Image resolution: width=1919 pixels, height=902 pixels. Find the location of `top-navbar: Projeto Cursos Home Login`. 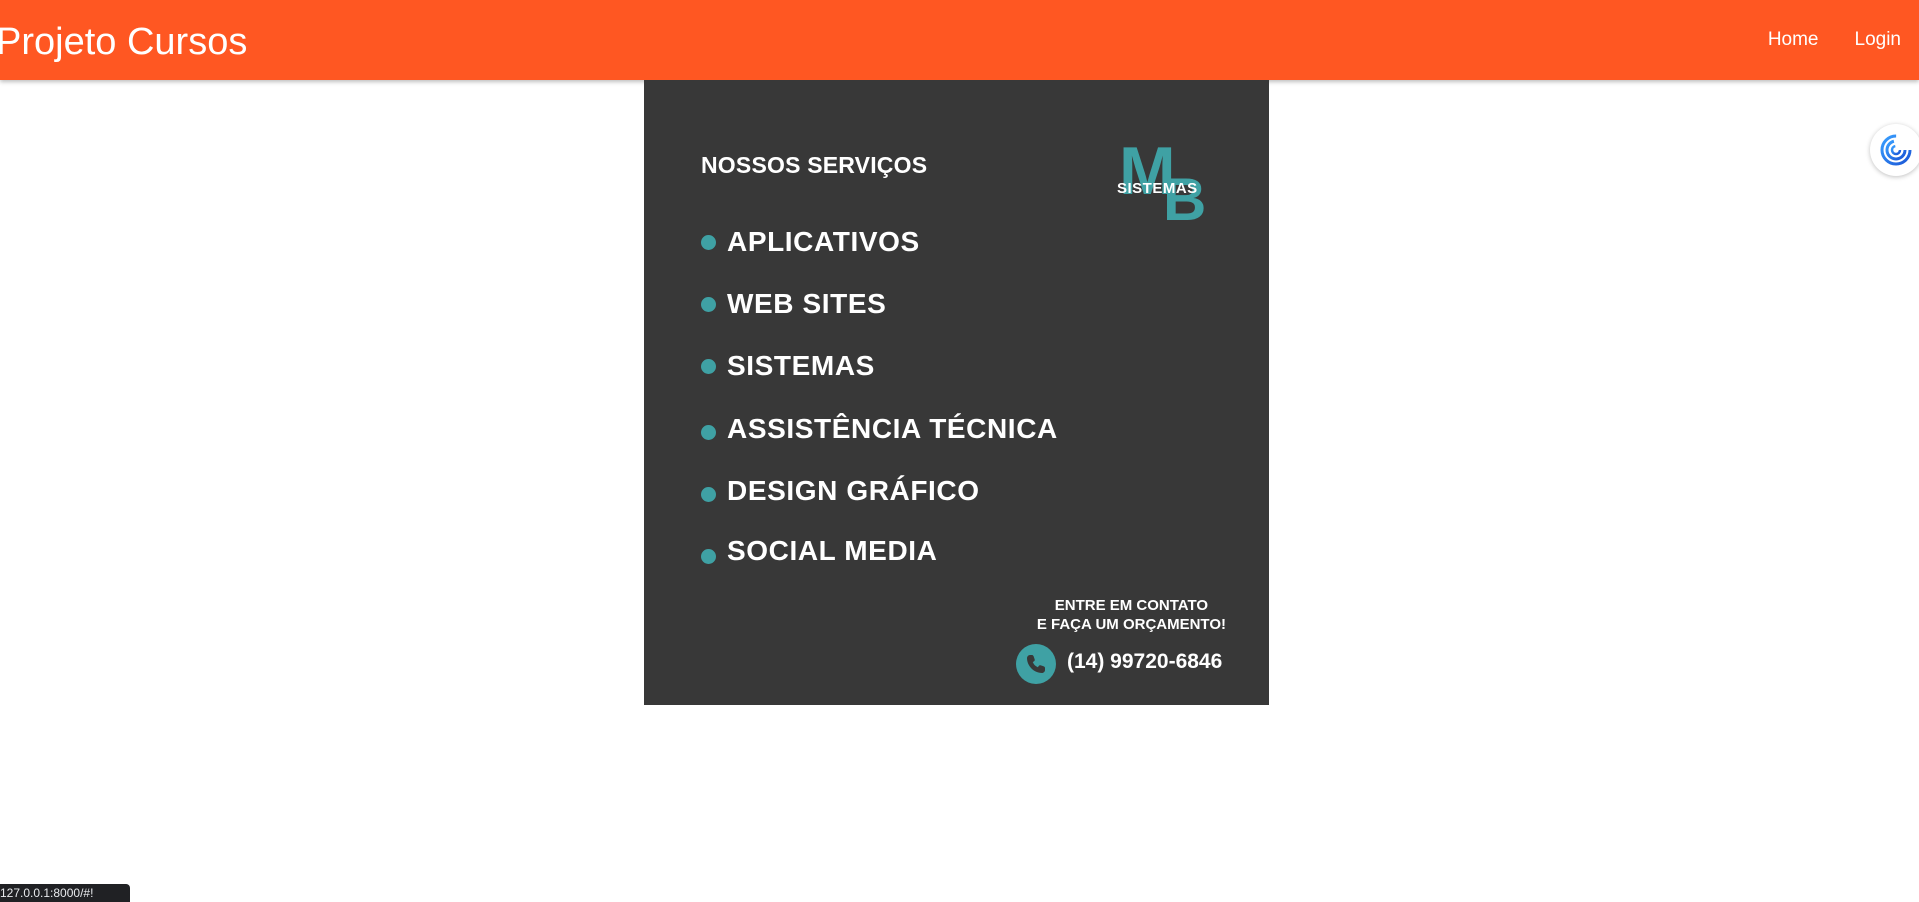

top-navbar: Projeto Cursos Home Login is located at coordinates (959, 40).